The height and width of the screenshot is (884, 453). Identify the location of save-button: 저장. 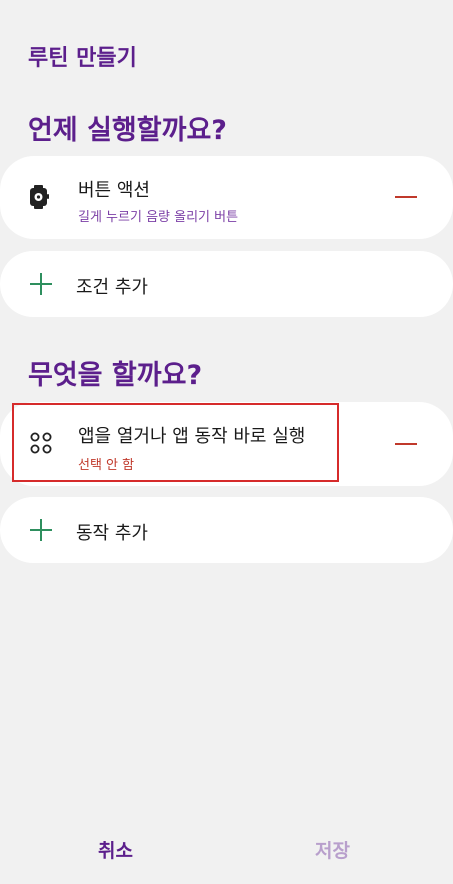
(332, 849).